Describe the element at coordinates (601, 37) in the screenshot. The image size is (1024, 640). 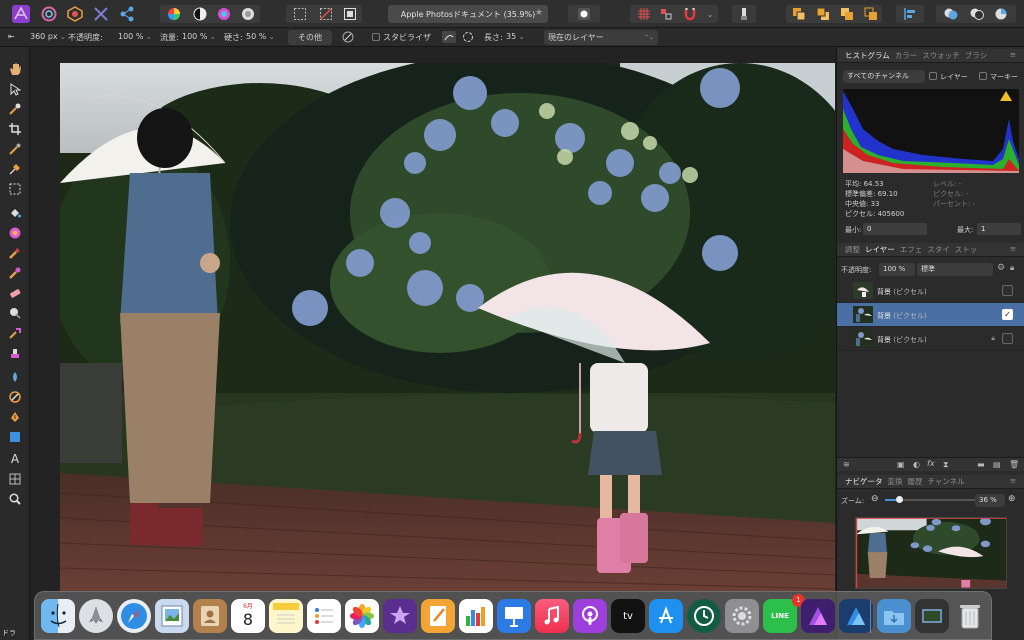
I see `source-layer-select: 現在のレイヤー` at that location.